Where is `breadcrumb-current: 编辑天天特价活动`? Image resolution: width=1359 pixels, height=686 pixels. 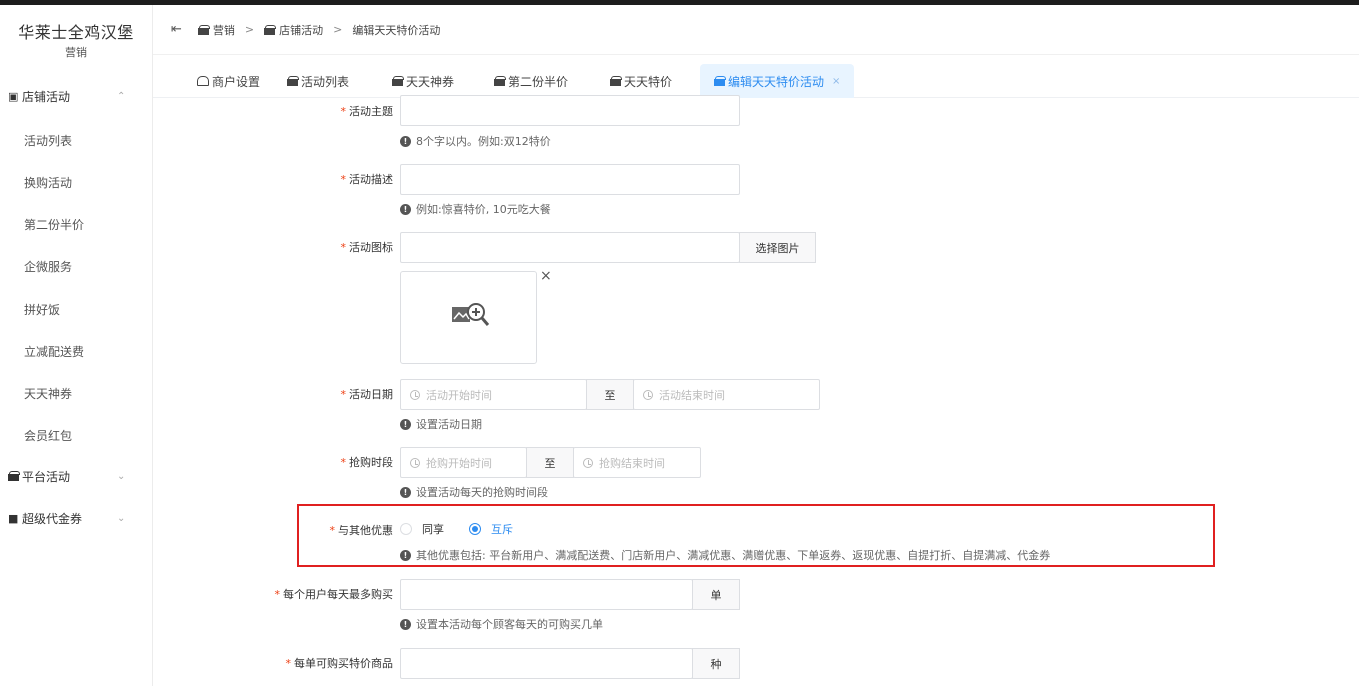 breadcrumb-current: 编辑天天特价活动 is located at coordinates (396, 30).